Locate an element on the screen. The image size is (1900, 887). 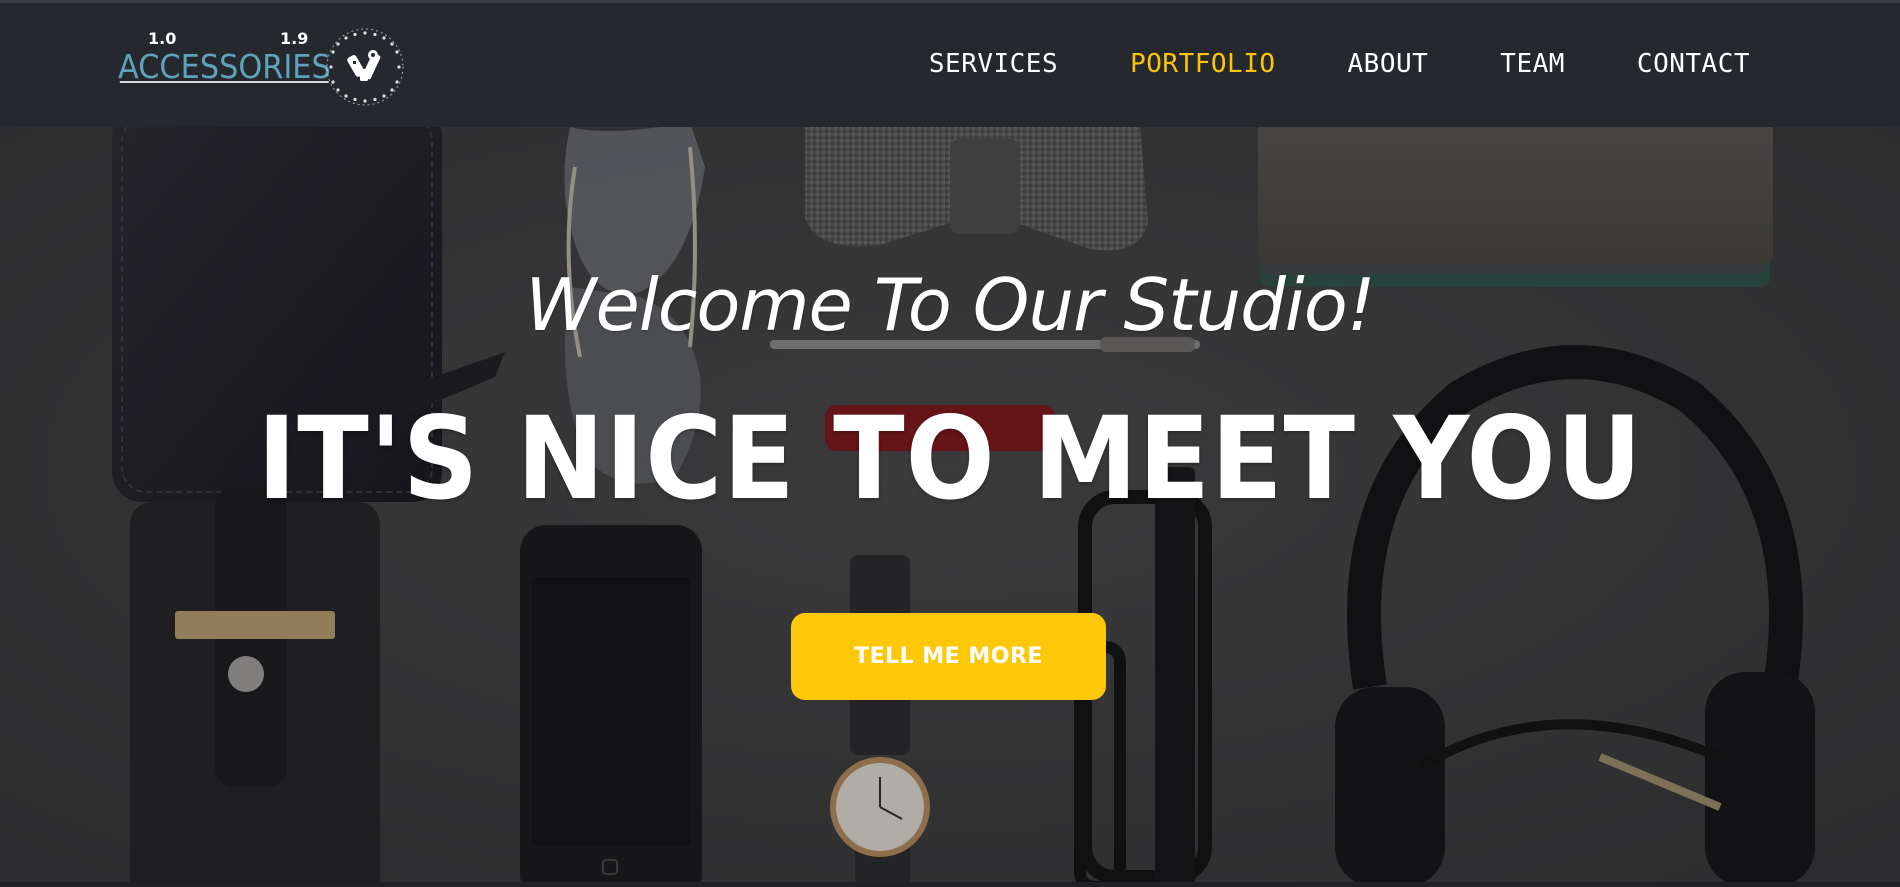
brand-deco-left: 1.0 is located at coordinates (162, 38).